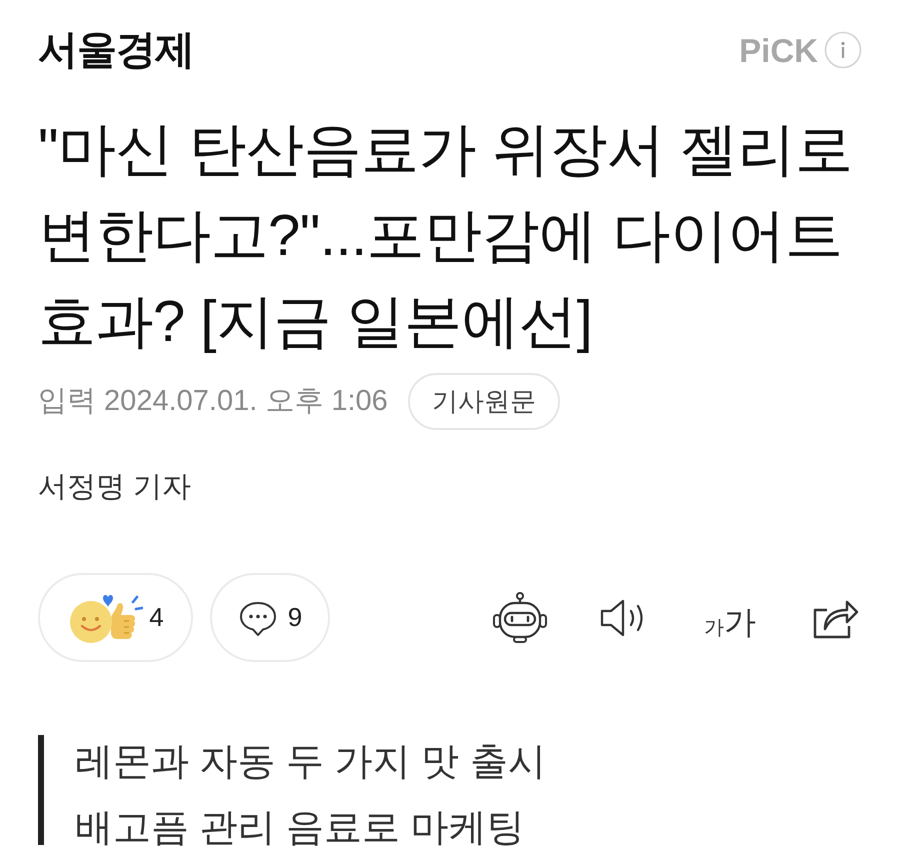  What do you see at coordinates (213, 401) in the screenshot?
I see `publish-date: 입력 2024.07.01. 오후 1:06` at bounding box center [213, 401].